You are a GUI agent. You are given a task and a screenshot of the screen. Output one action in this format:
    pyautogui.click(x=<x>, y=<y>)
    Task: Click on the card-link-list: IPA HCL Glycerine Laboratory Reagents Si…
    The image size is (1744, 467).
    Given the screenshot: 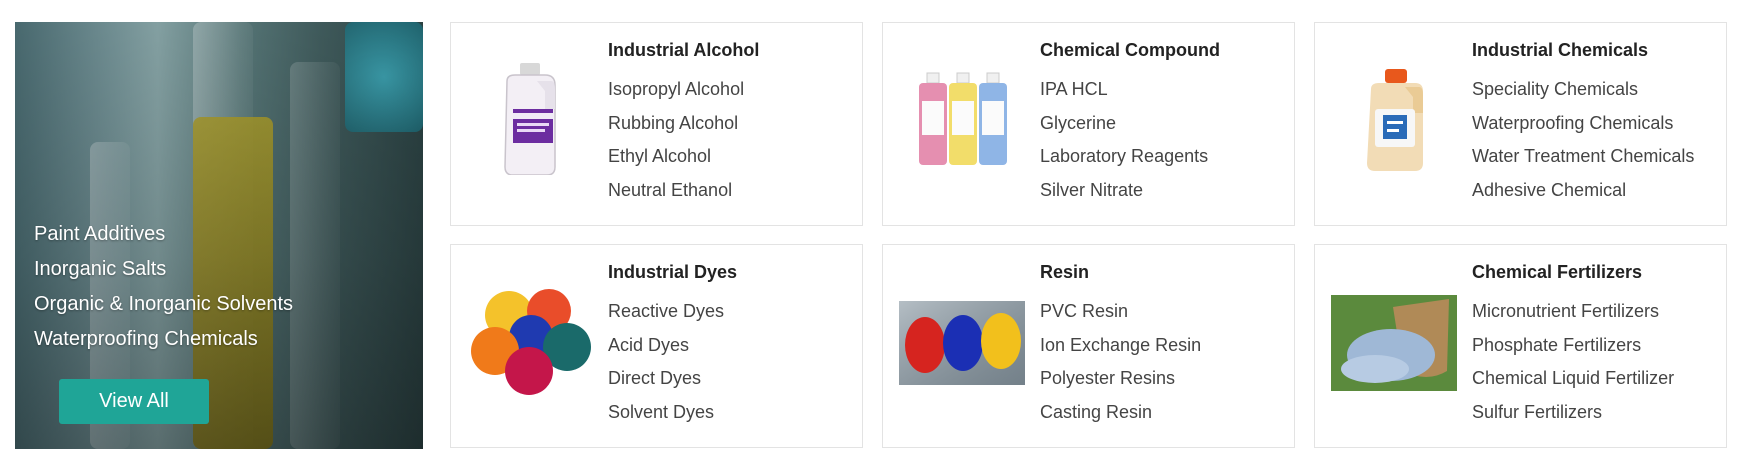 What is the action you would take?
    pyautogui.click(x=1124, y=140)
    